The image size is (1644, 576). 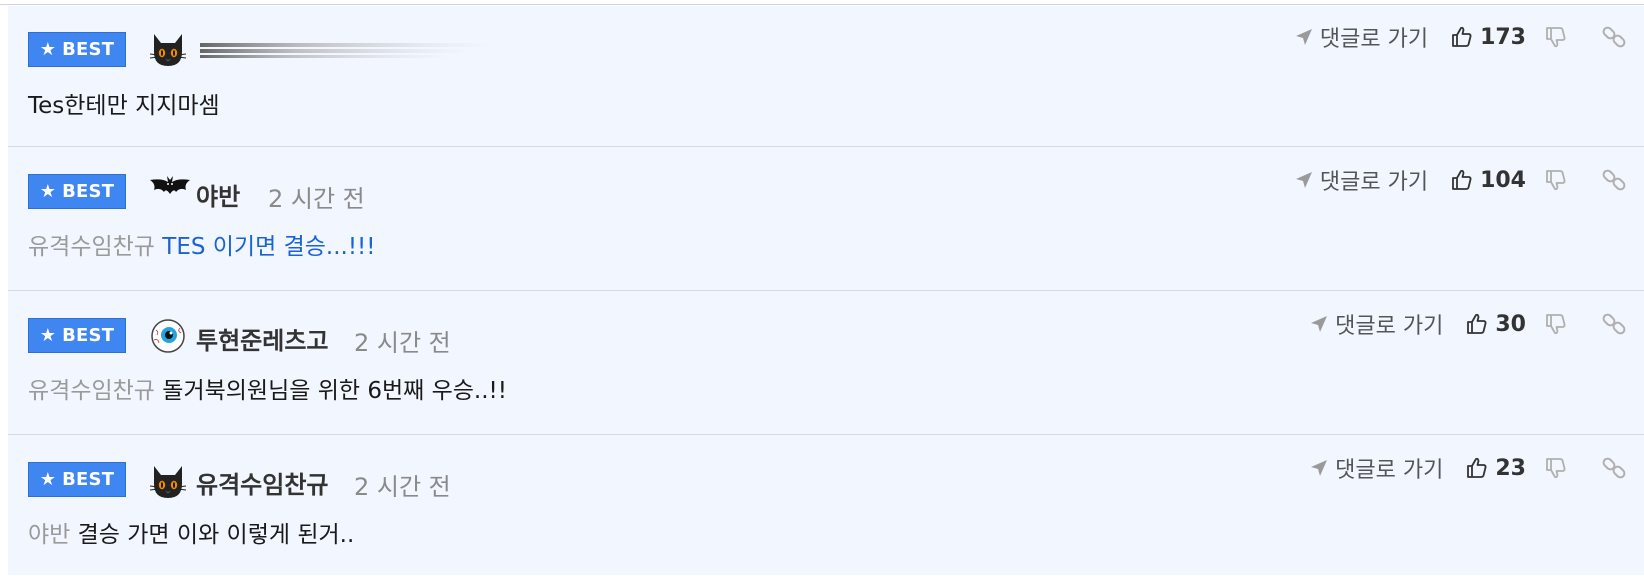 I want to click on comment-text: 야반 결승 가면 이와 이렇게 된거.., so click(x=191, y=532).